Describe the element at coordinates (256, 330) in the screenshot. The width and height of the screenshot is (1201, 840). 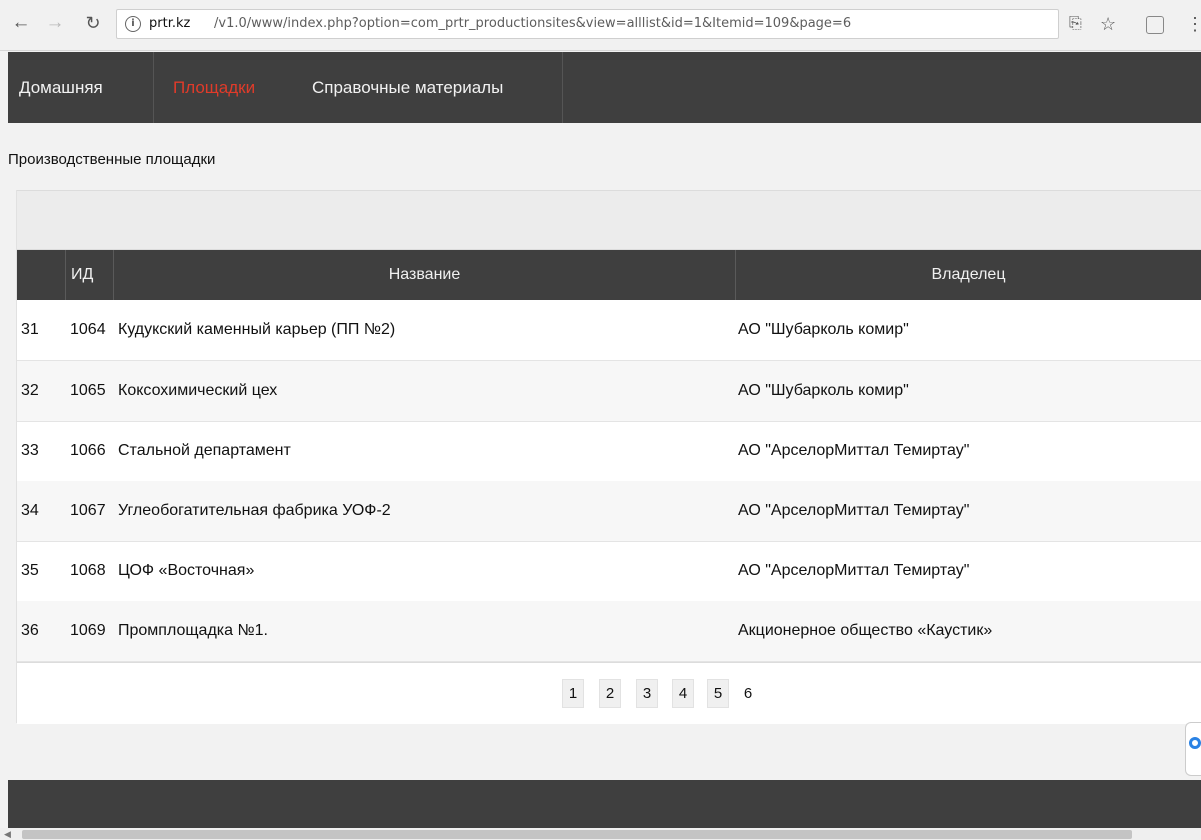
I see `row-name: Кудукский каменный карьер (ПП №2)` at that location.